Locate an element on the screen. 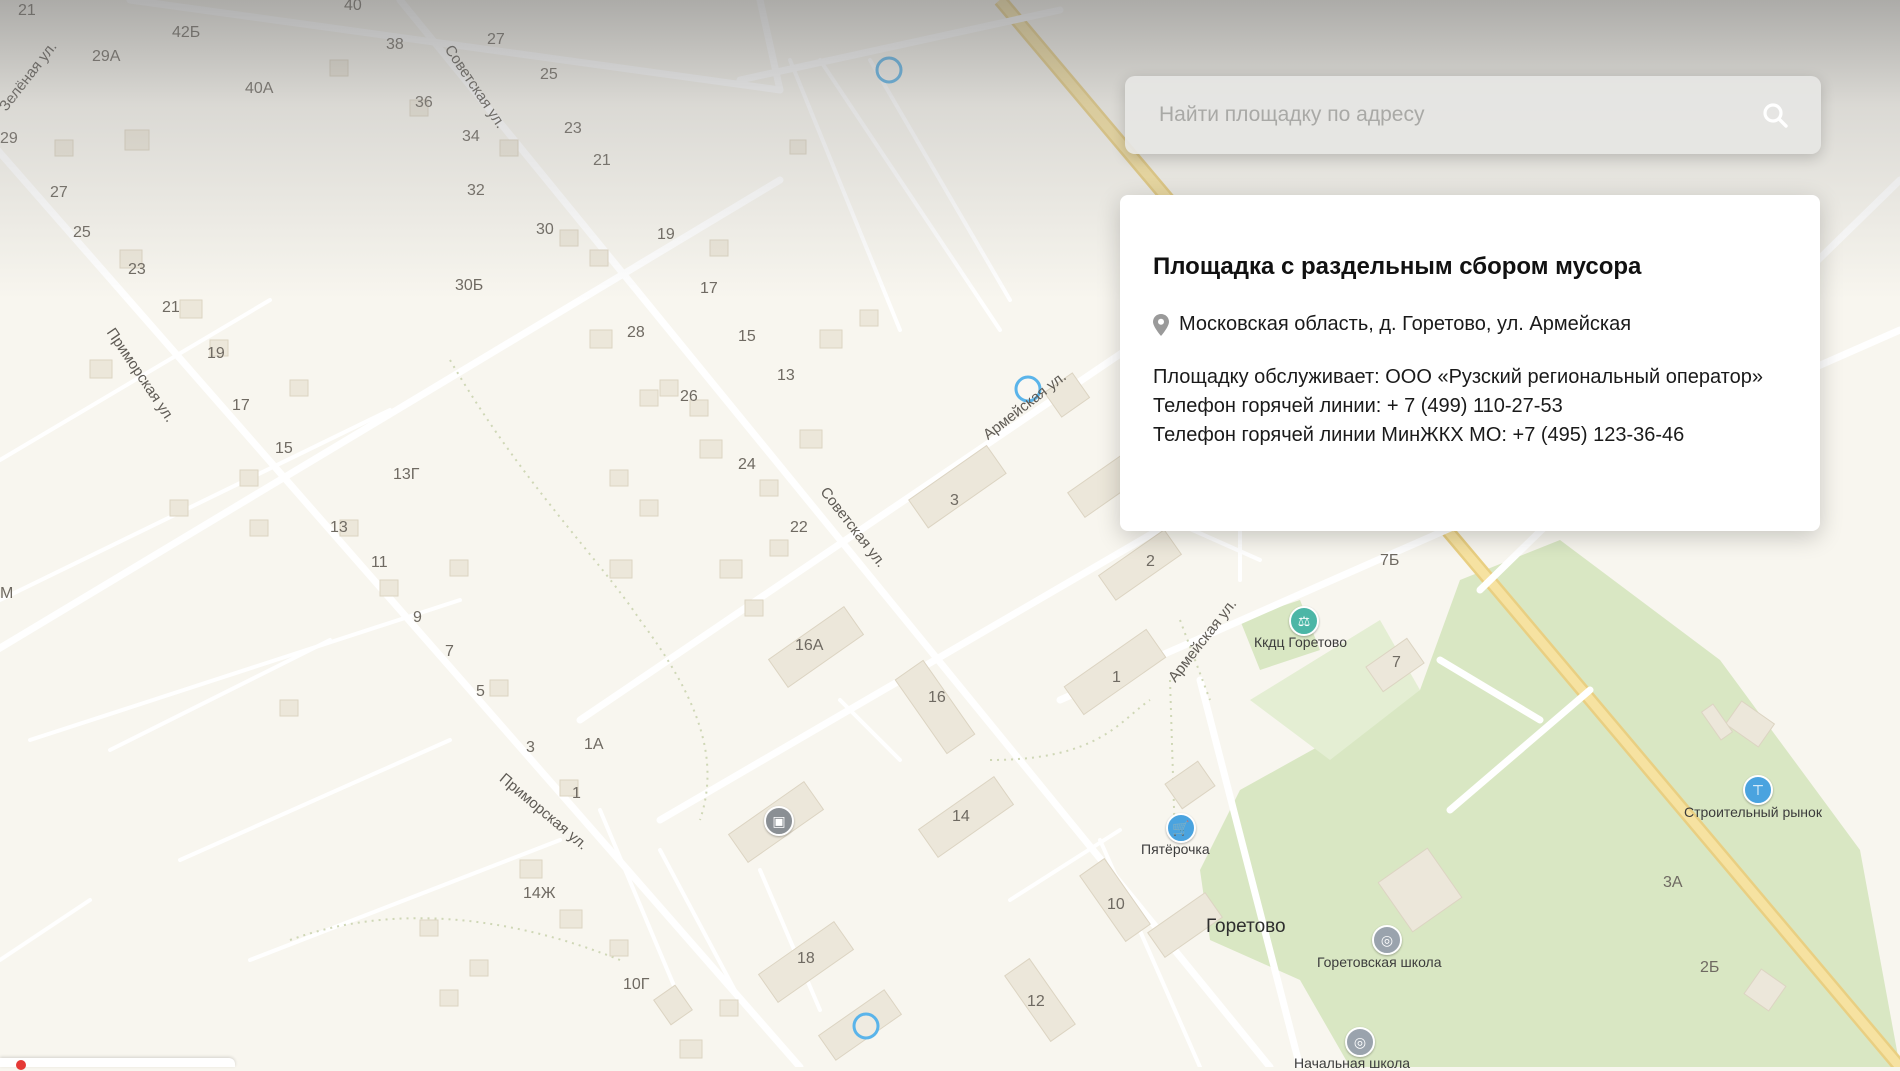  settlement-label: Горетово is located at coordinates (1246, 926).